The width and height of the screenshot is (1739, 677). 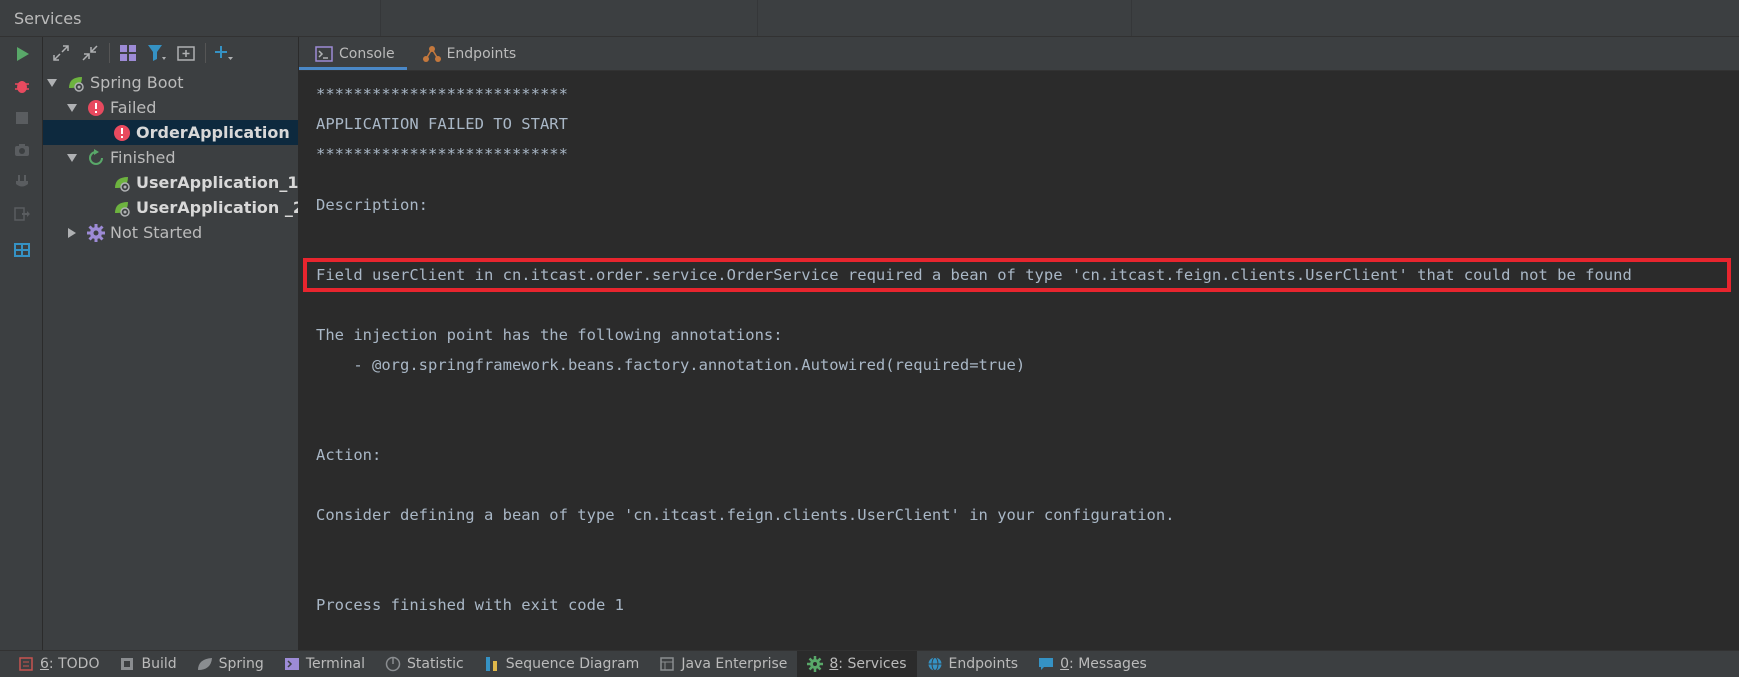 What do you see at coordinates (128, 53) in the screenshot?
I see `group-by-icon` at bounding box center [128, 53].